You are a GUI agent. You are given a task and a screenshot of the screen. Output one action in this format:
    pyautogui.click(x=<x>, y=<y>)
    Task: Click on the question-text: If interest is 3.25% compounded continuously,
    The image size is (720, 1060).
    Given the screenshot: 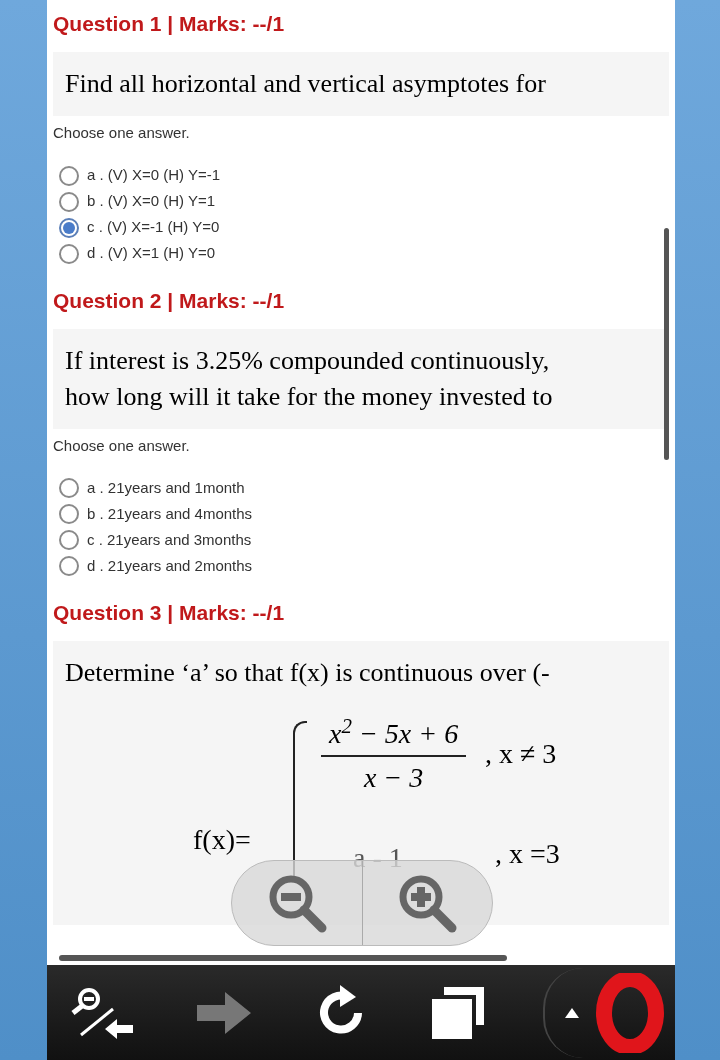 What is the action you would take?
    pyautogui.click(x=307, y=360)
    